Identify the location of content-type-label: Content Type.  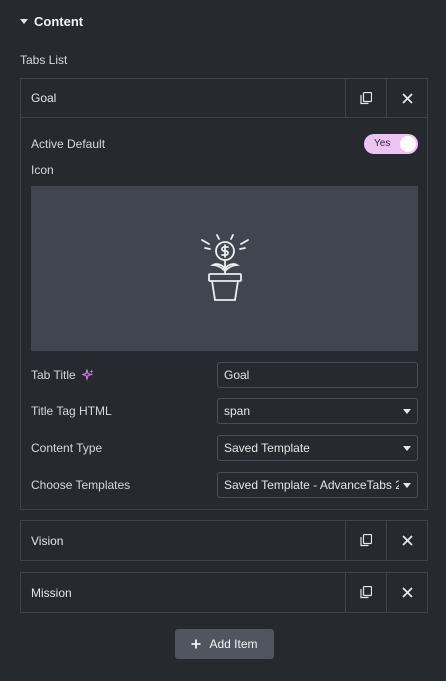
(67, 448).